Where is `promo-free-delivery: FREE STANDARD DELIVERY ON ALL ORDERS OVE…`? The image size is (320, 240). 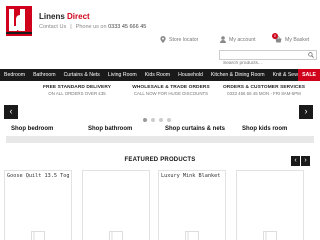
promo-free-delivery: FREE STANDARD DELIVERY ON ALL ORDERS OVE… is located at coordinates (77, 90).